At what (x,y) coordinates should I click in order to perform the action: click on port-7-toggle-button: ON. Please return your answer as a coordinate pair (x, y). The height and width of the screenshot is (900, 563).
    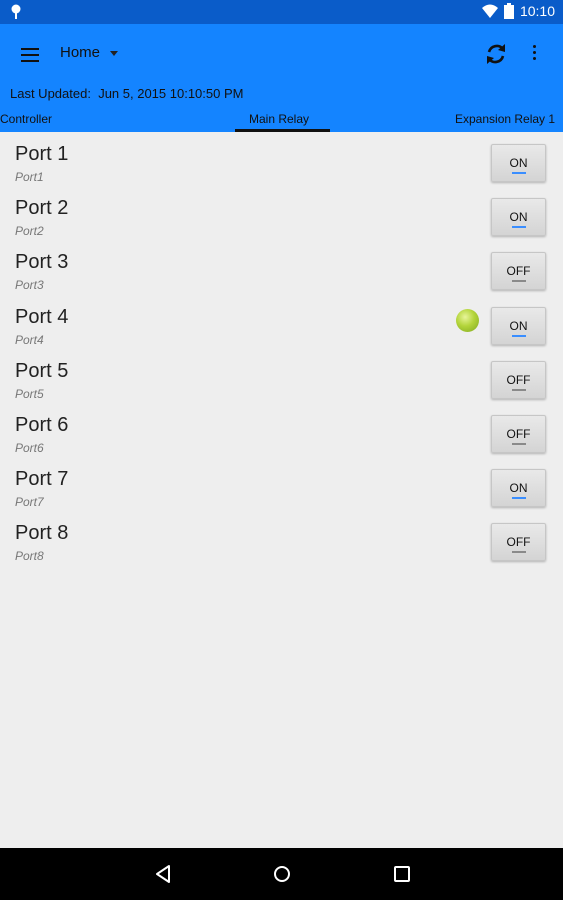
    Looking at the image, I should click on (518, 488).